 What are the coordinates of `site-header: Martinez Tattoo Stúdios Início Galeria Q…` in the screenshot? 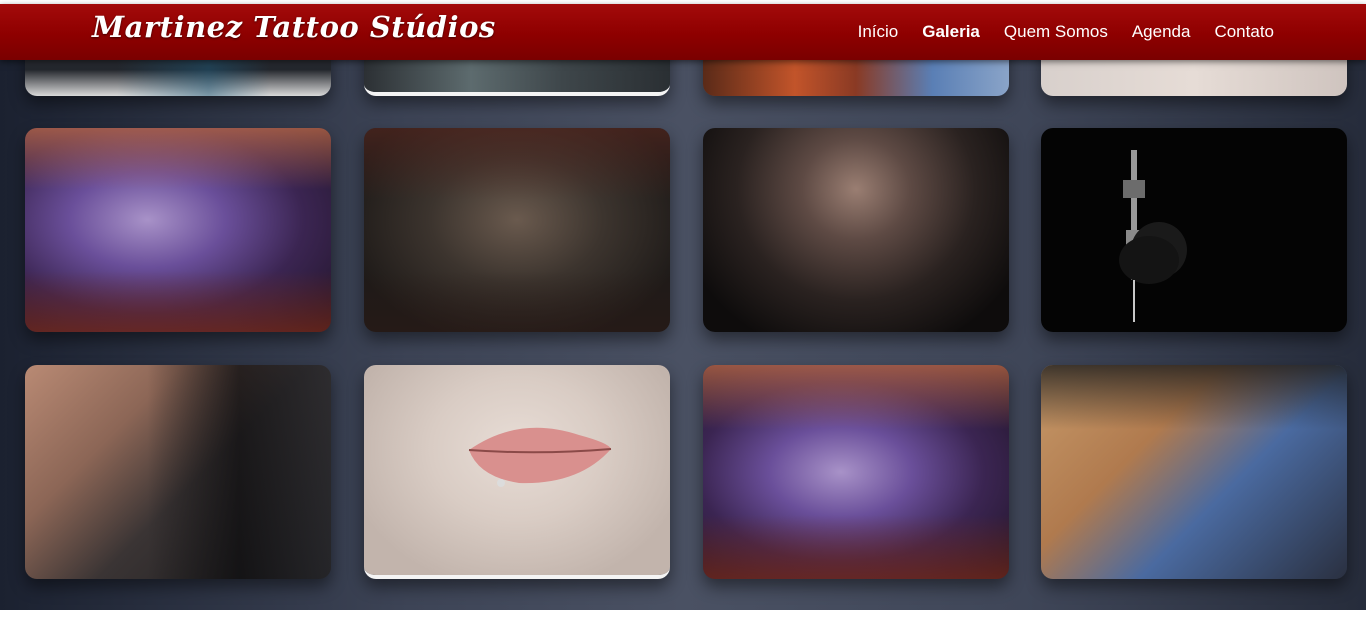 It's located at (683, 32).